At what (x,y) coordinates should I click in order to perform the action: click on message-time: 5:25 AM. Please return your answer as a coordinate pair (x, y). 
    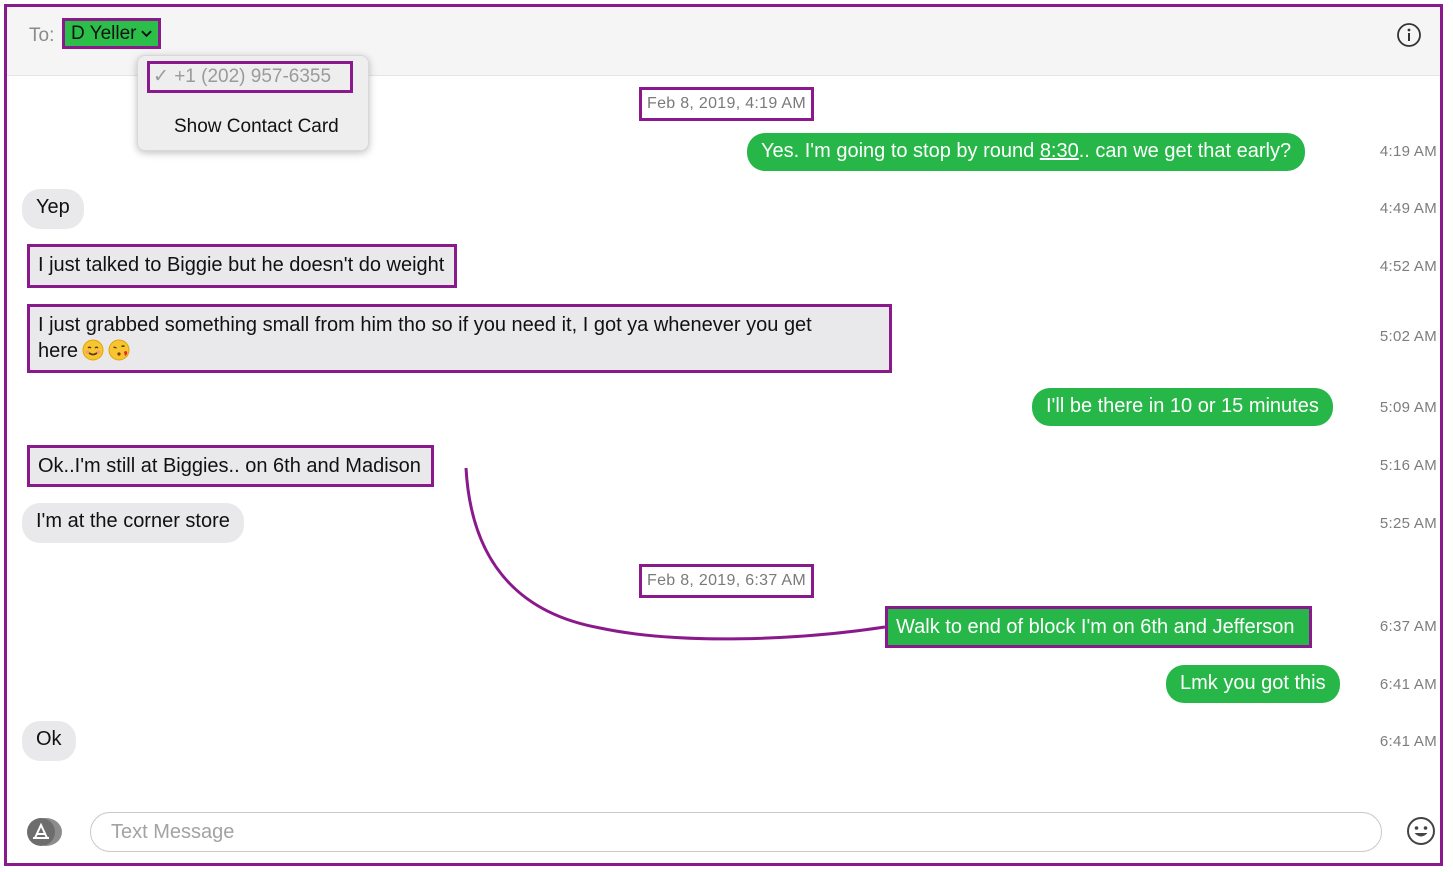
    Looking at the image, I should click on (1408, 523).